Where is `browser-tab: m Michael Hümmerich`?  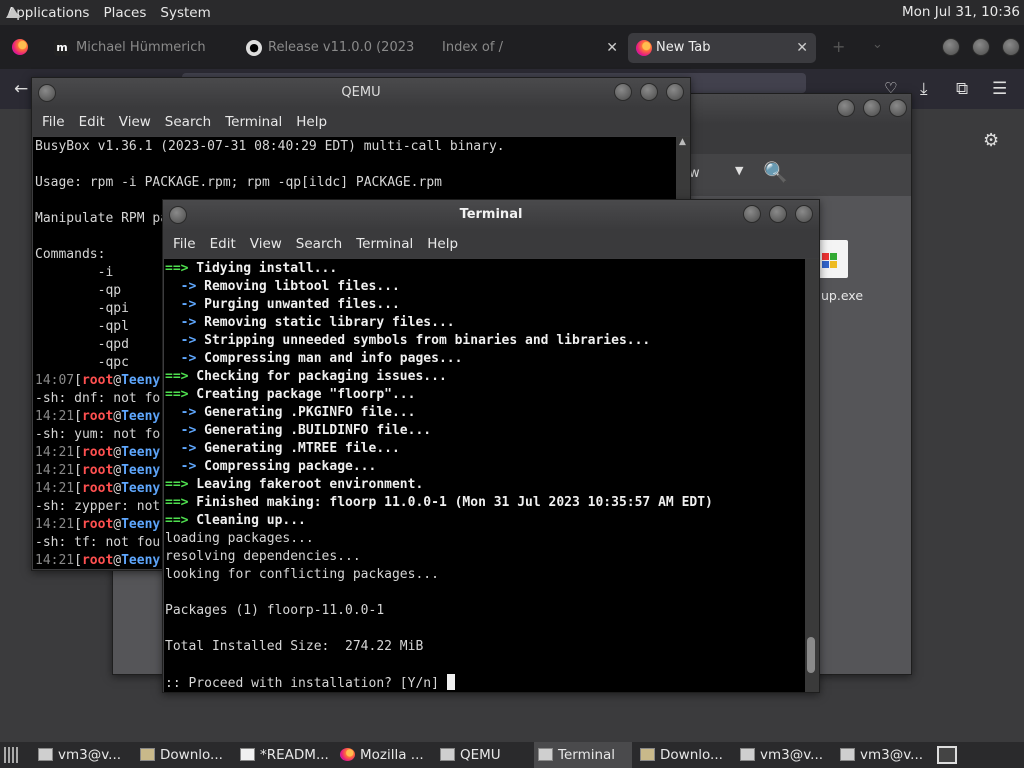 browser-tab: m Michael Hümmerich is located at coordinates (138, 48).